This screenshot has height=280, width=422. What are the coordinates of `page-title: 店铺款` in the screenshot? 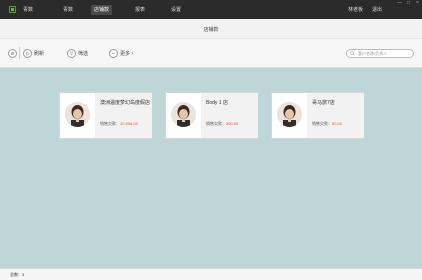 It's located at (211, 30).